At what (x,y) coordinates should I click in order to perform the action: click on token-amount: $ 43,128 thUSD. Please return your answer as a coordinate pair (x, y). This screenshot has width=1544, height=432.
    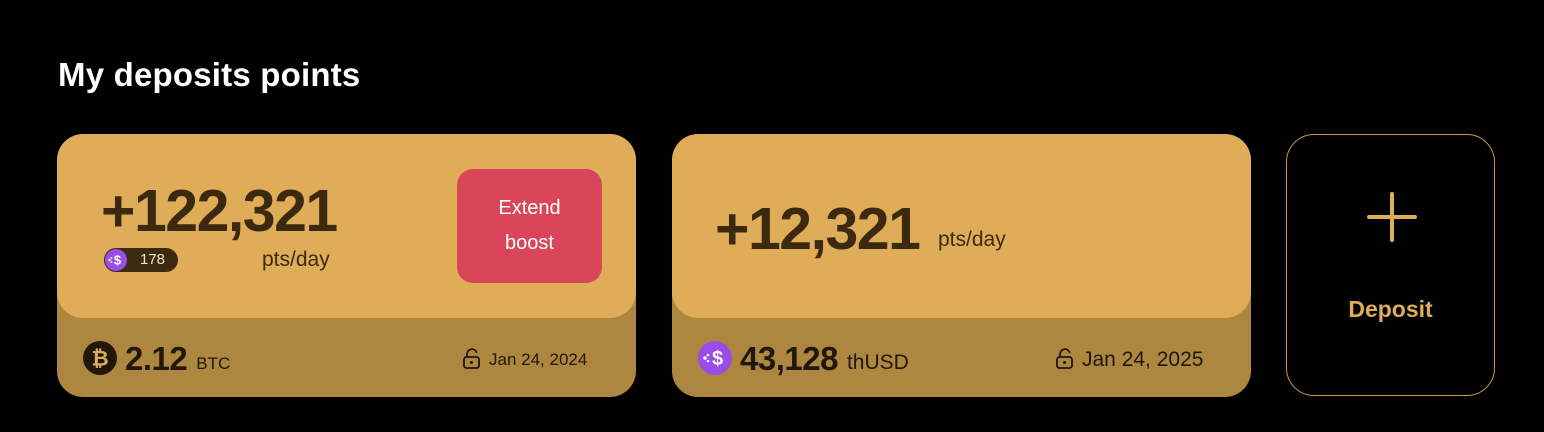
    Looking at the image, I should click on (803, 358).